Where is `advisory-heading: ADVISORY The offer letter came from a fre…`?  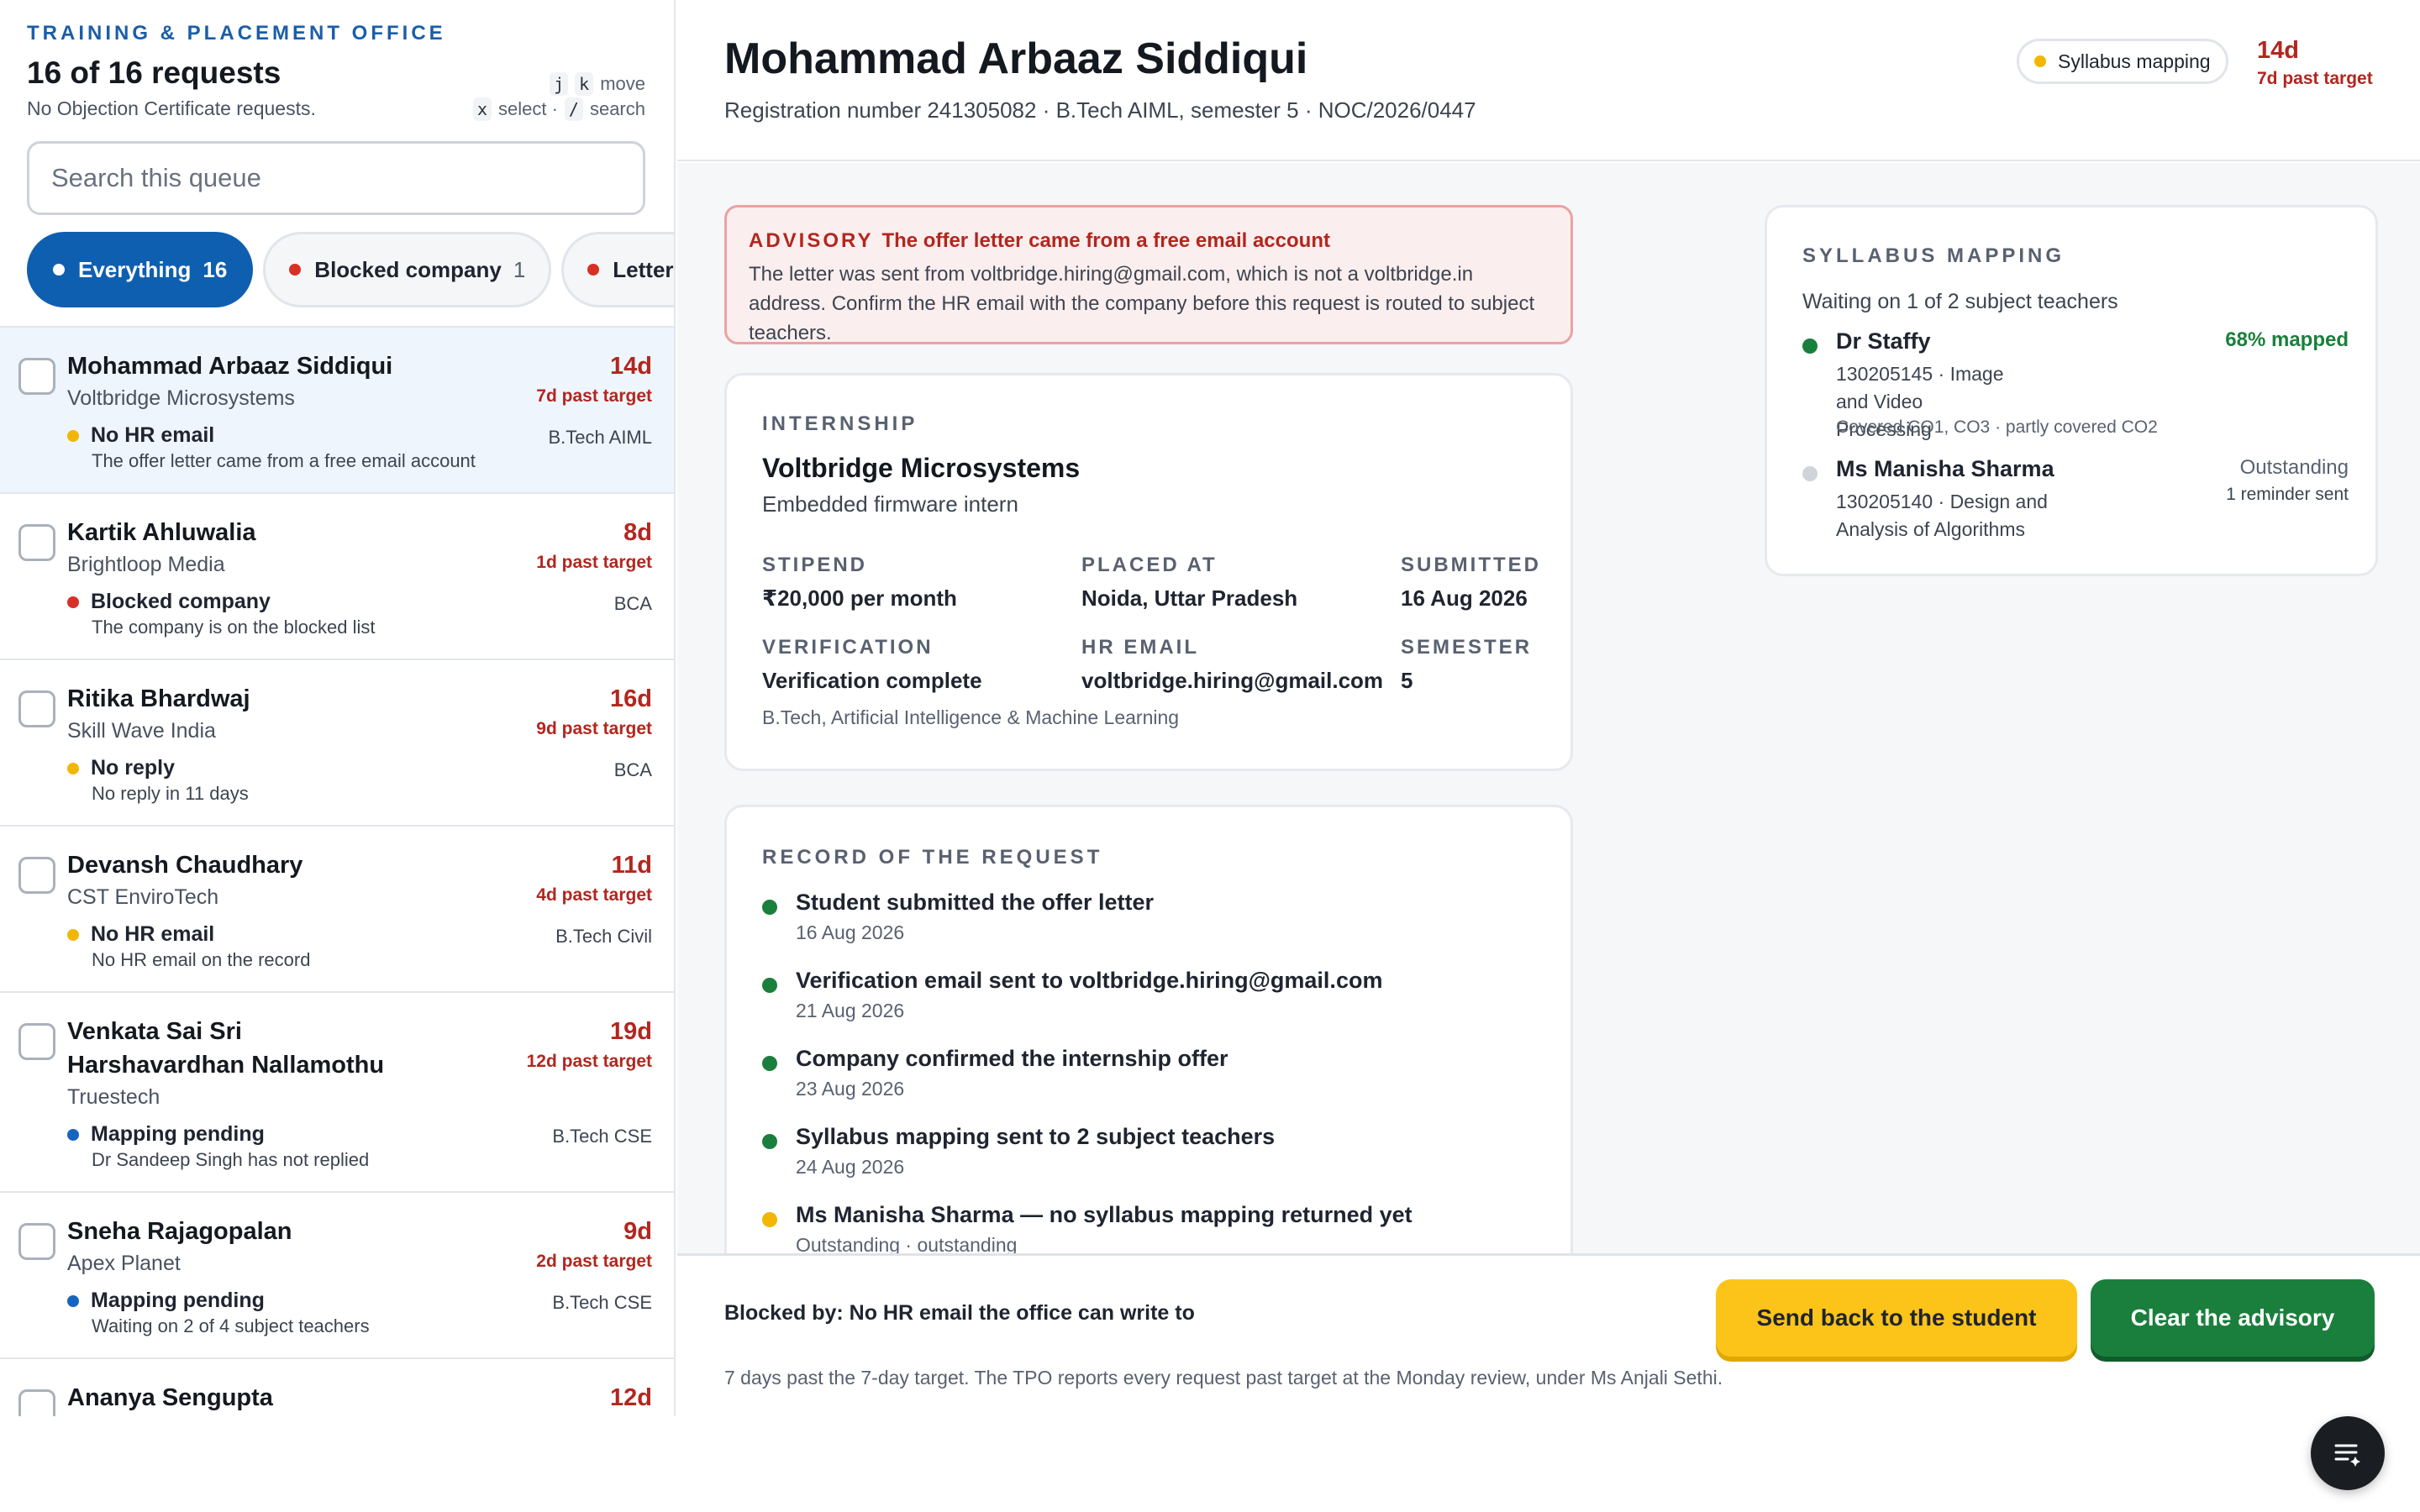
advisory-heading: ADVISORY The offer letter came from a fre… is located at coordinates (1149, 241).